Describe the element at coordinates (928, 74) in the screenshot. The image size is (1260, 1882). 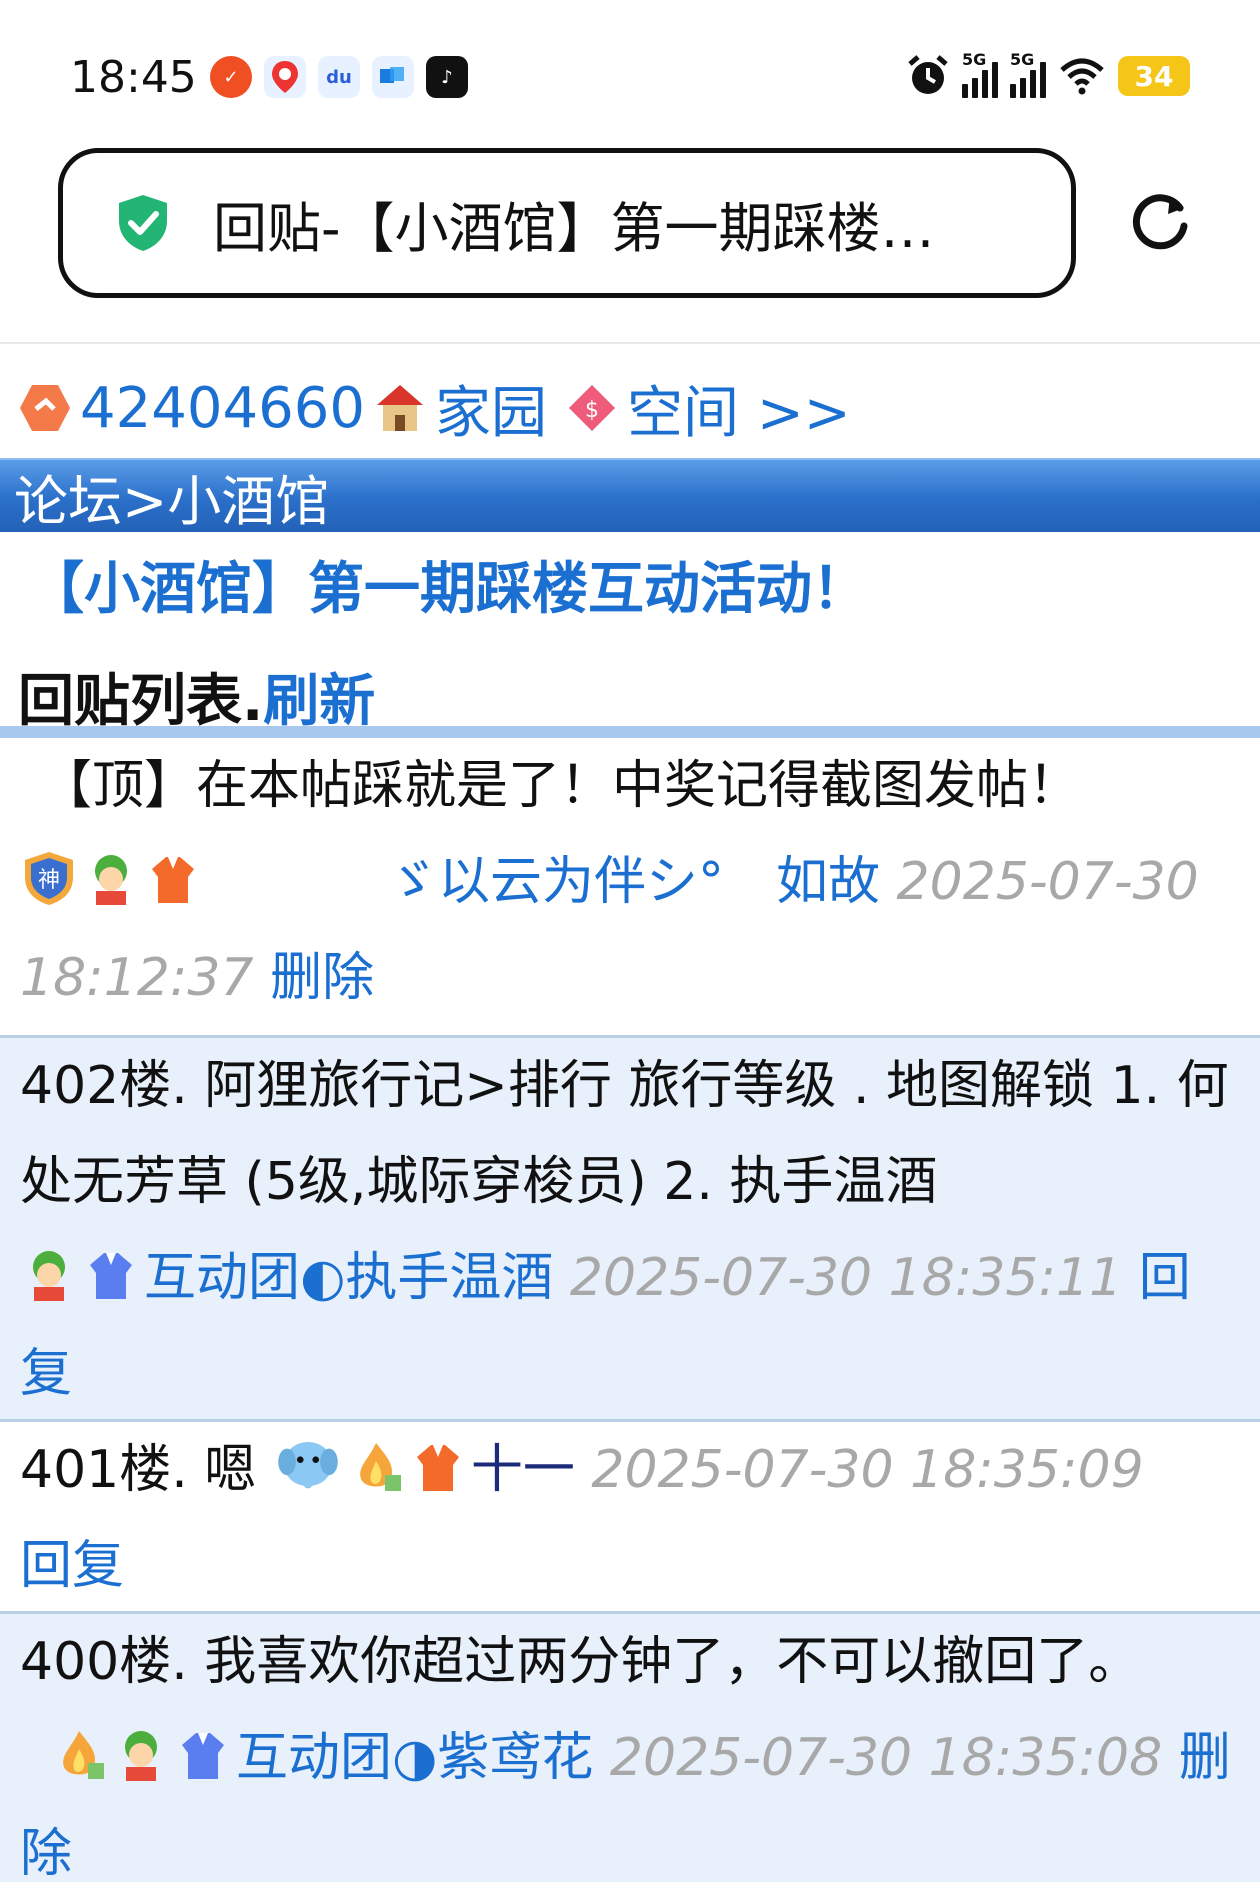
I see `alarm-icon` at that location.